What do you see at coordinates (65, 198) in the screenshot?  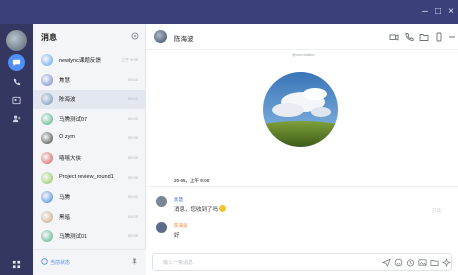 I see `conversation-name: 马腾` at bounding box center [65, 198].